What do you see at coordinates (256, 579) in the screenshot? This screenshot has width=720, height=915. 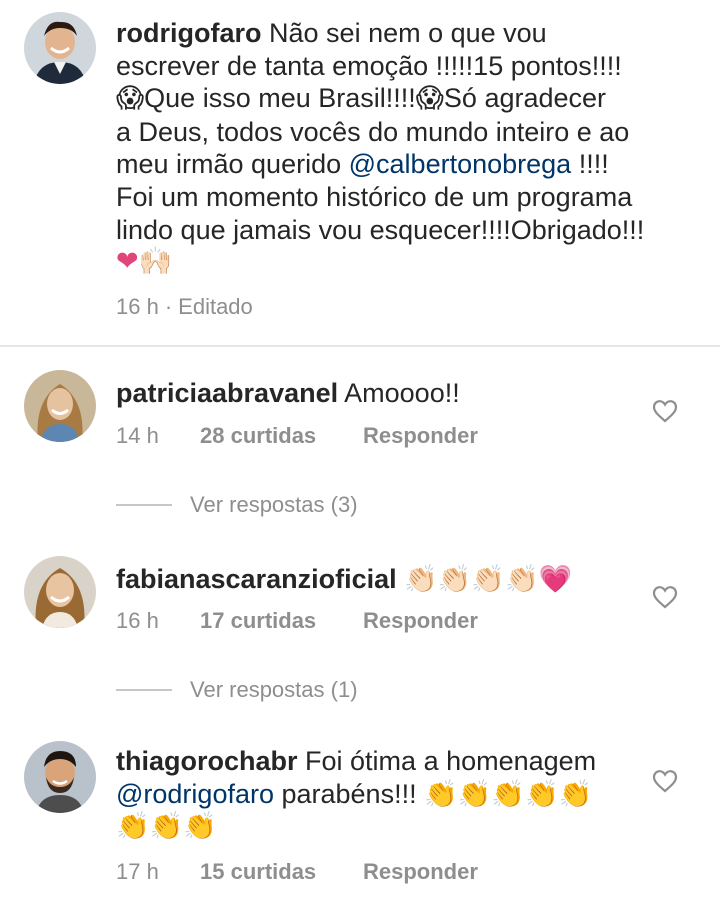 I see `comment-username: fabianascaranzioficial` at bounding box center [256, 579].